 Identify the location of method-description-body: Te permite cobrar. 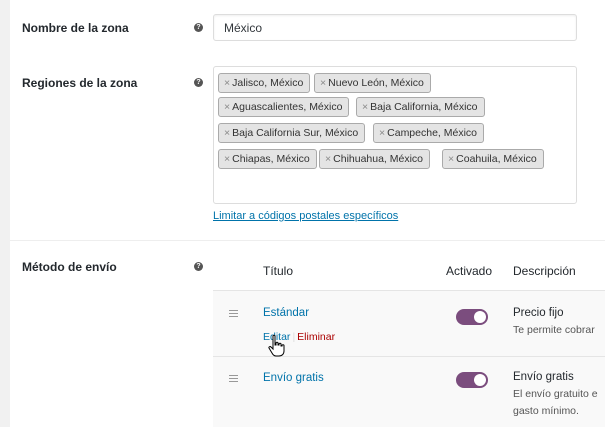
(554, 330).